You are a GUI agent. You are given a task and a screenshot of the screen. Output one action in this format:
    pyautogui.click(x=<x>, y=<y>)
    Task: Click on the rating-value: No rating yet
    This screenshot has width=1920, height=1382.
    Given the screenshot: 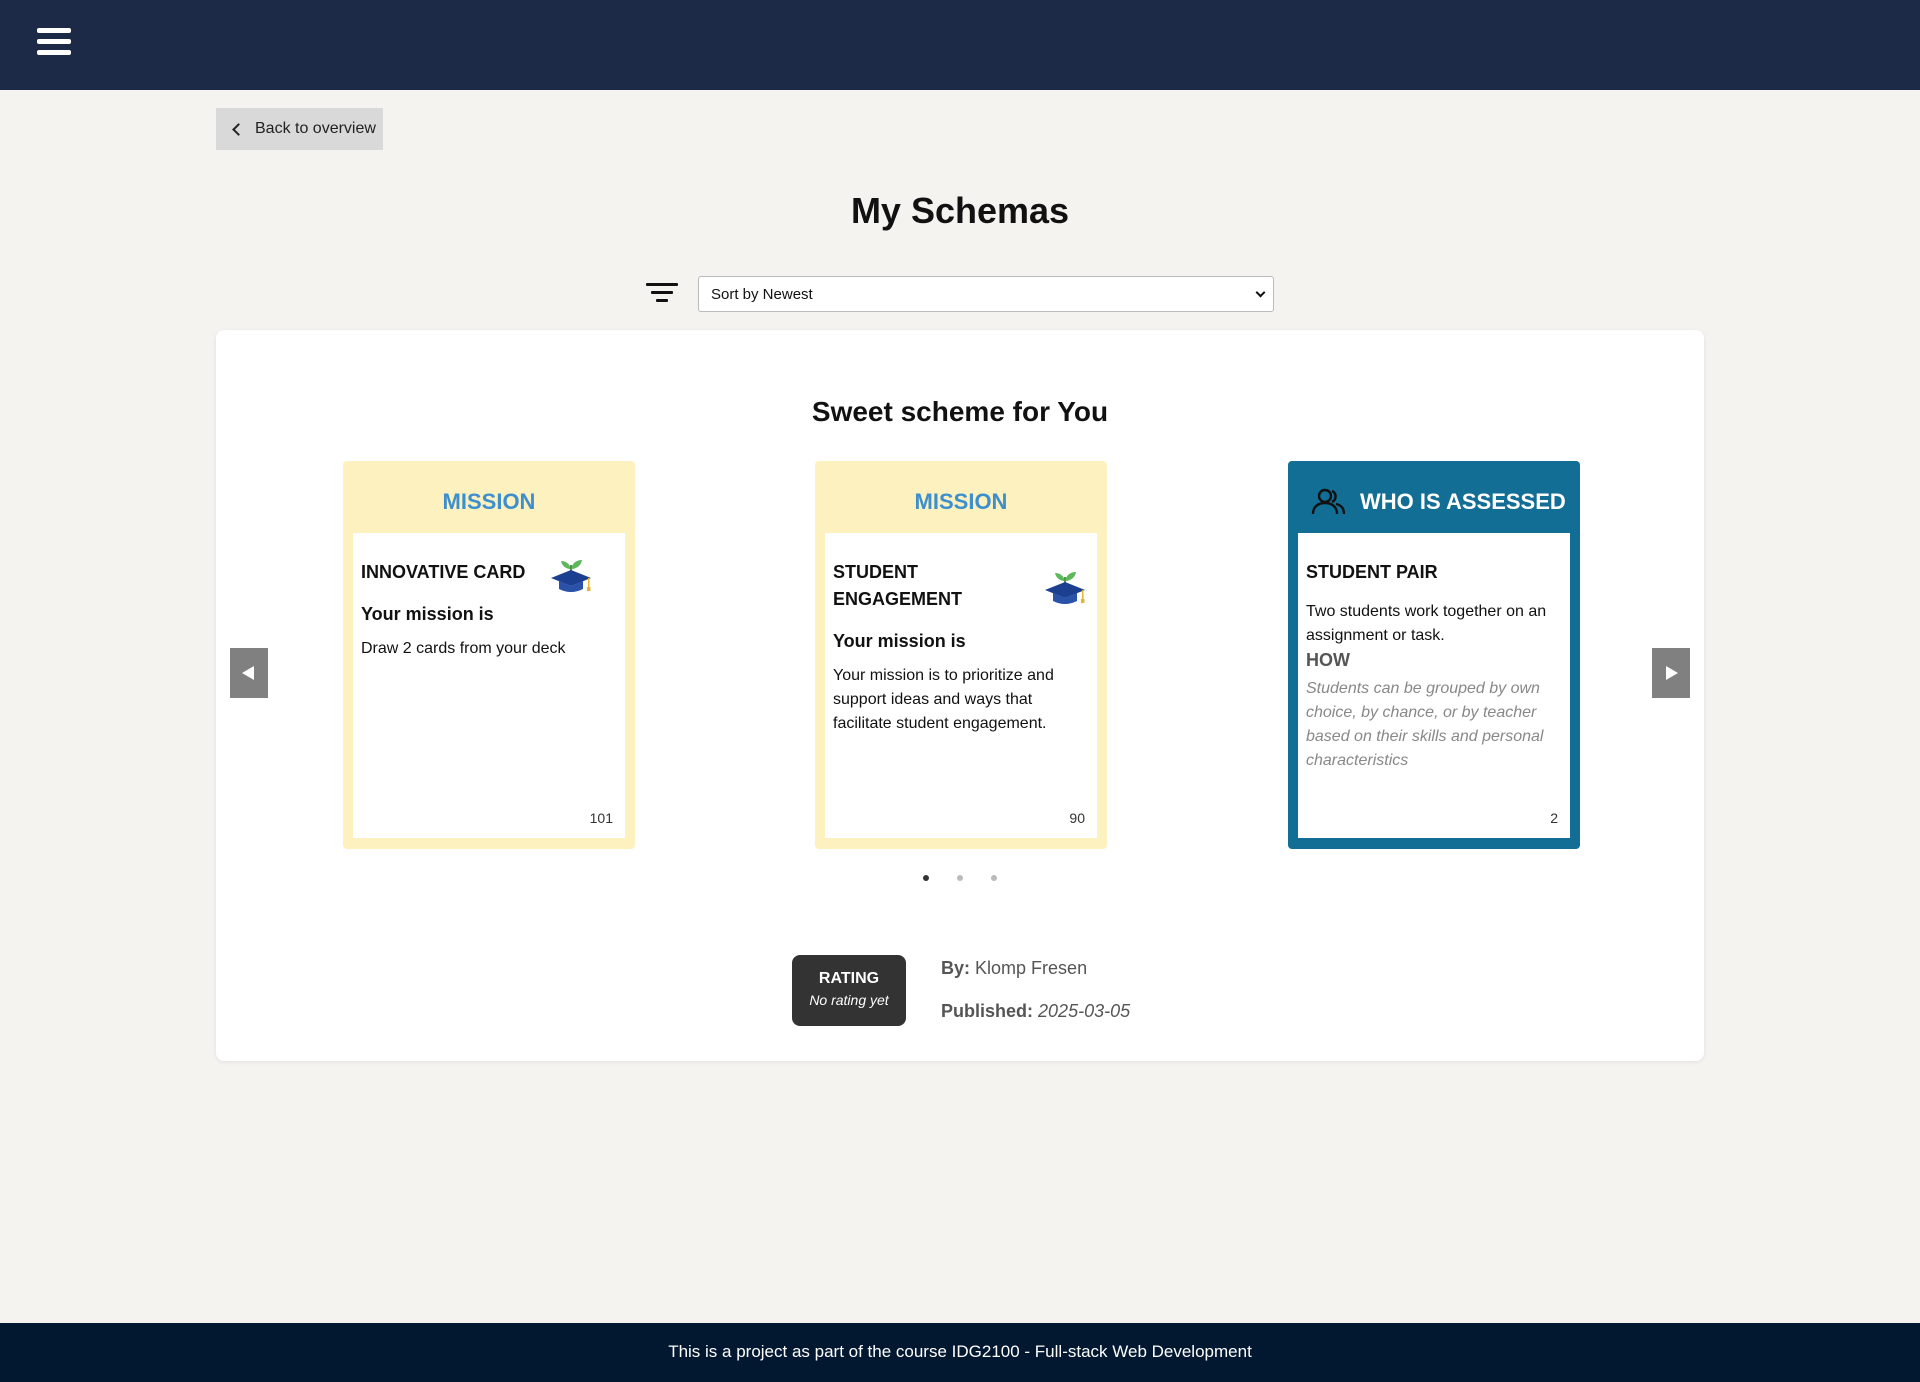 What is the action you would take?
    pyautogui.click(x=849, y=1000)
    